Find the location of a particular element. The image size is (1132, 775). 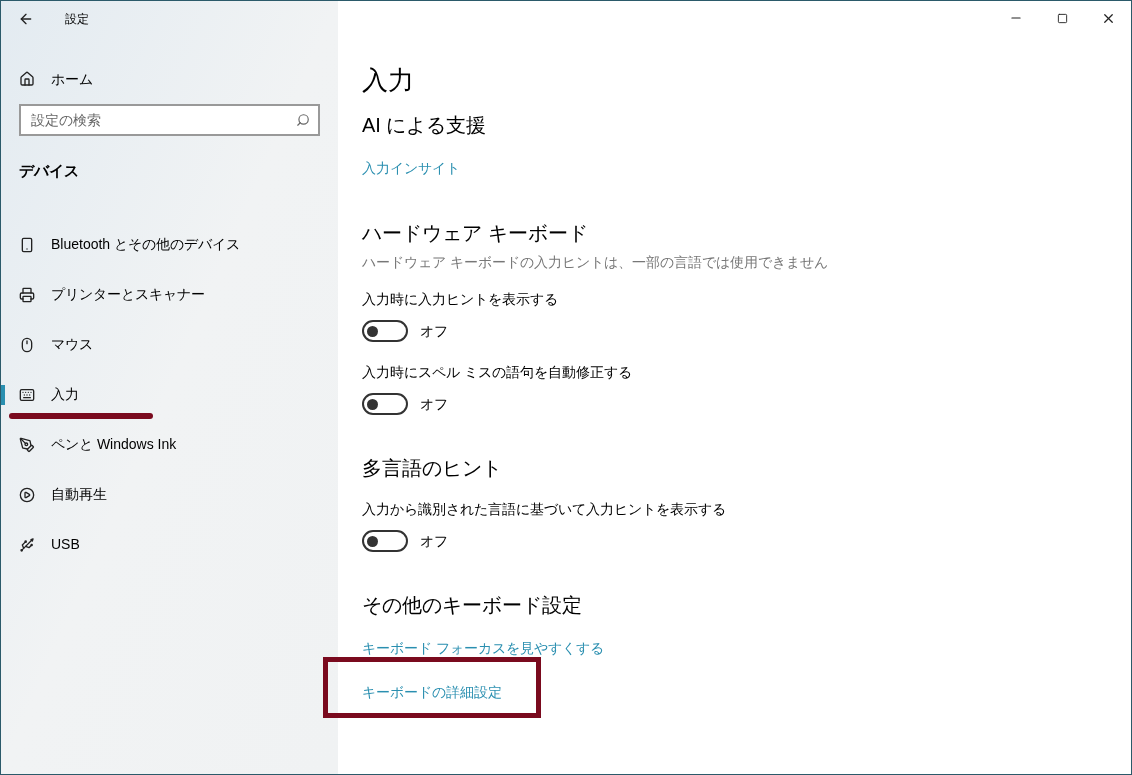

section-heading: ハードウェア キーボード is located at coordinates (475, 233).